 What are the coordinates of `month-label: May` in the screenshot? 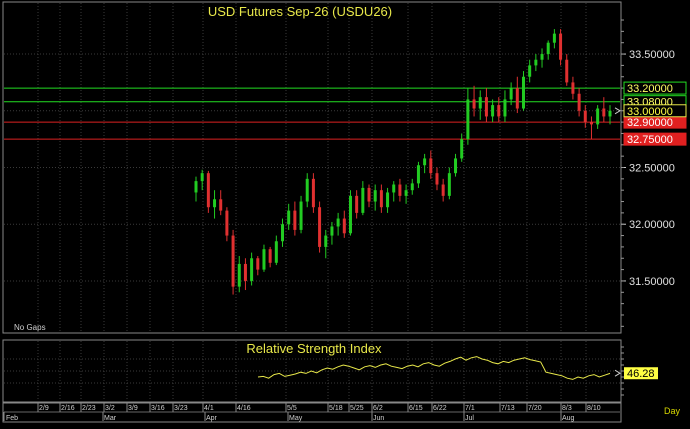 It's located at (296, 418).